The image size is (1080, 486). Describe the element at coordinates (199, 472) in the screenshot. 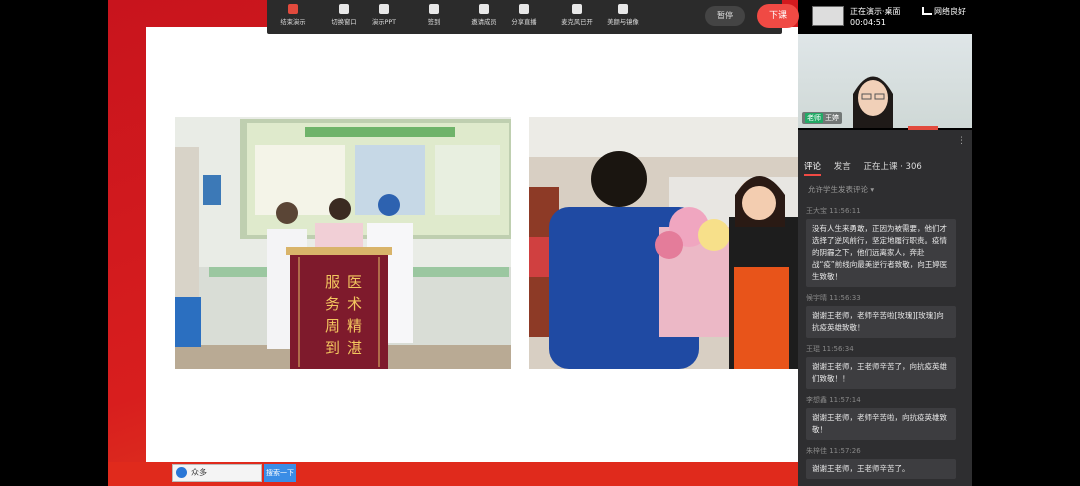

I see `taskbar-search-text: 众多` at that location.